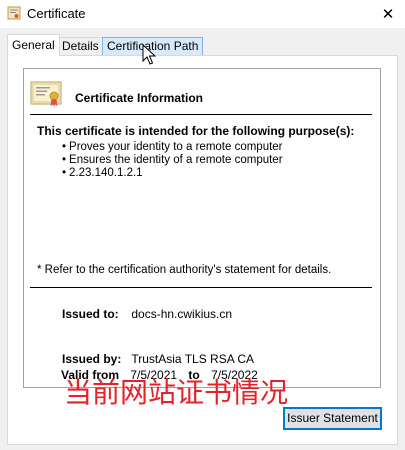 Image resolution: width=405 pixels, height=450 pixels. What do you see at coordinates (56, 13) in the screenshot?
I see `window-title: Certificate` at bounding box center [56, 13].